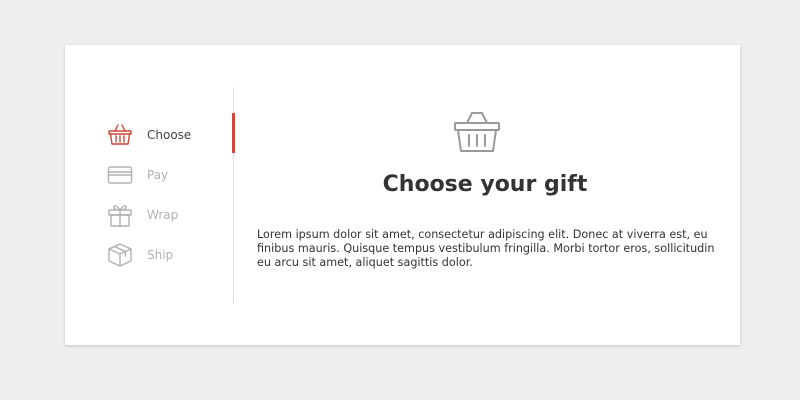  I want to click on box-icon, so click(120, 255).